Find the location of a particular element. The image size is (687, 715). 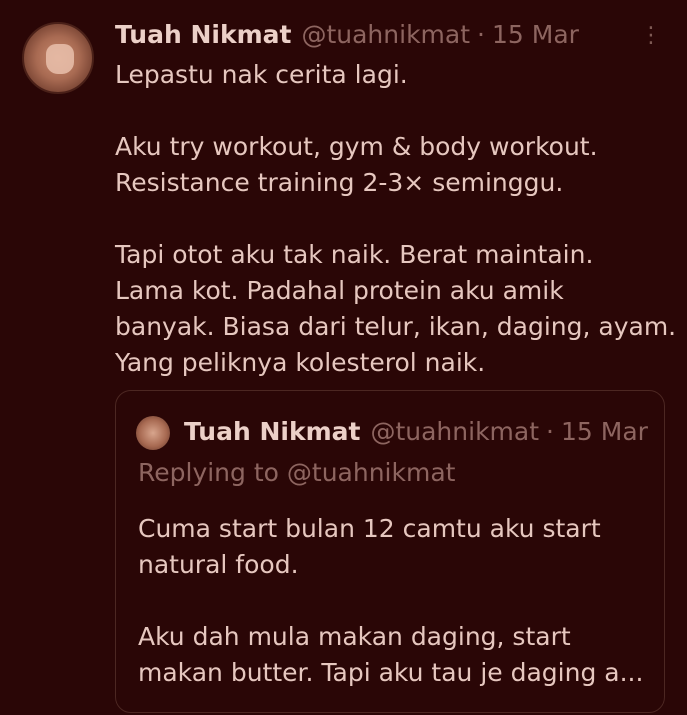

tweet-date: 15 Mar is located at coordinates (535, 34).